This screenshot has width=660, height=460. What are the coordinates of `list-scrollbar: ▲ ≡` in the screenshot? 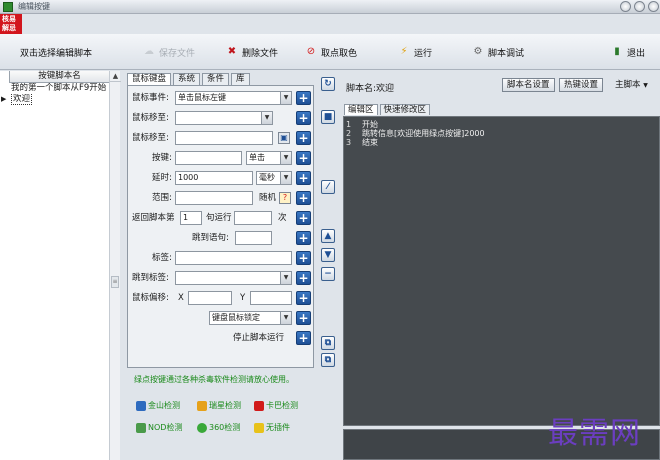 It's located at (115, 265).